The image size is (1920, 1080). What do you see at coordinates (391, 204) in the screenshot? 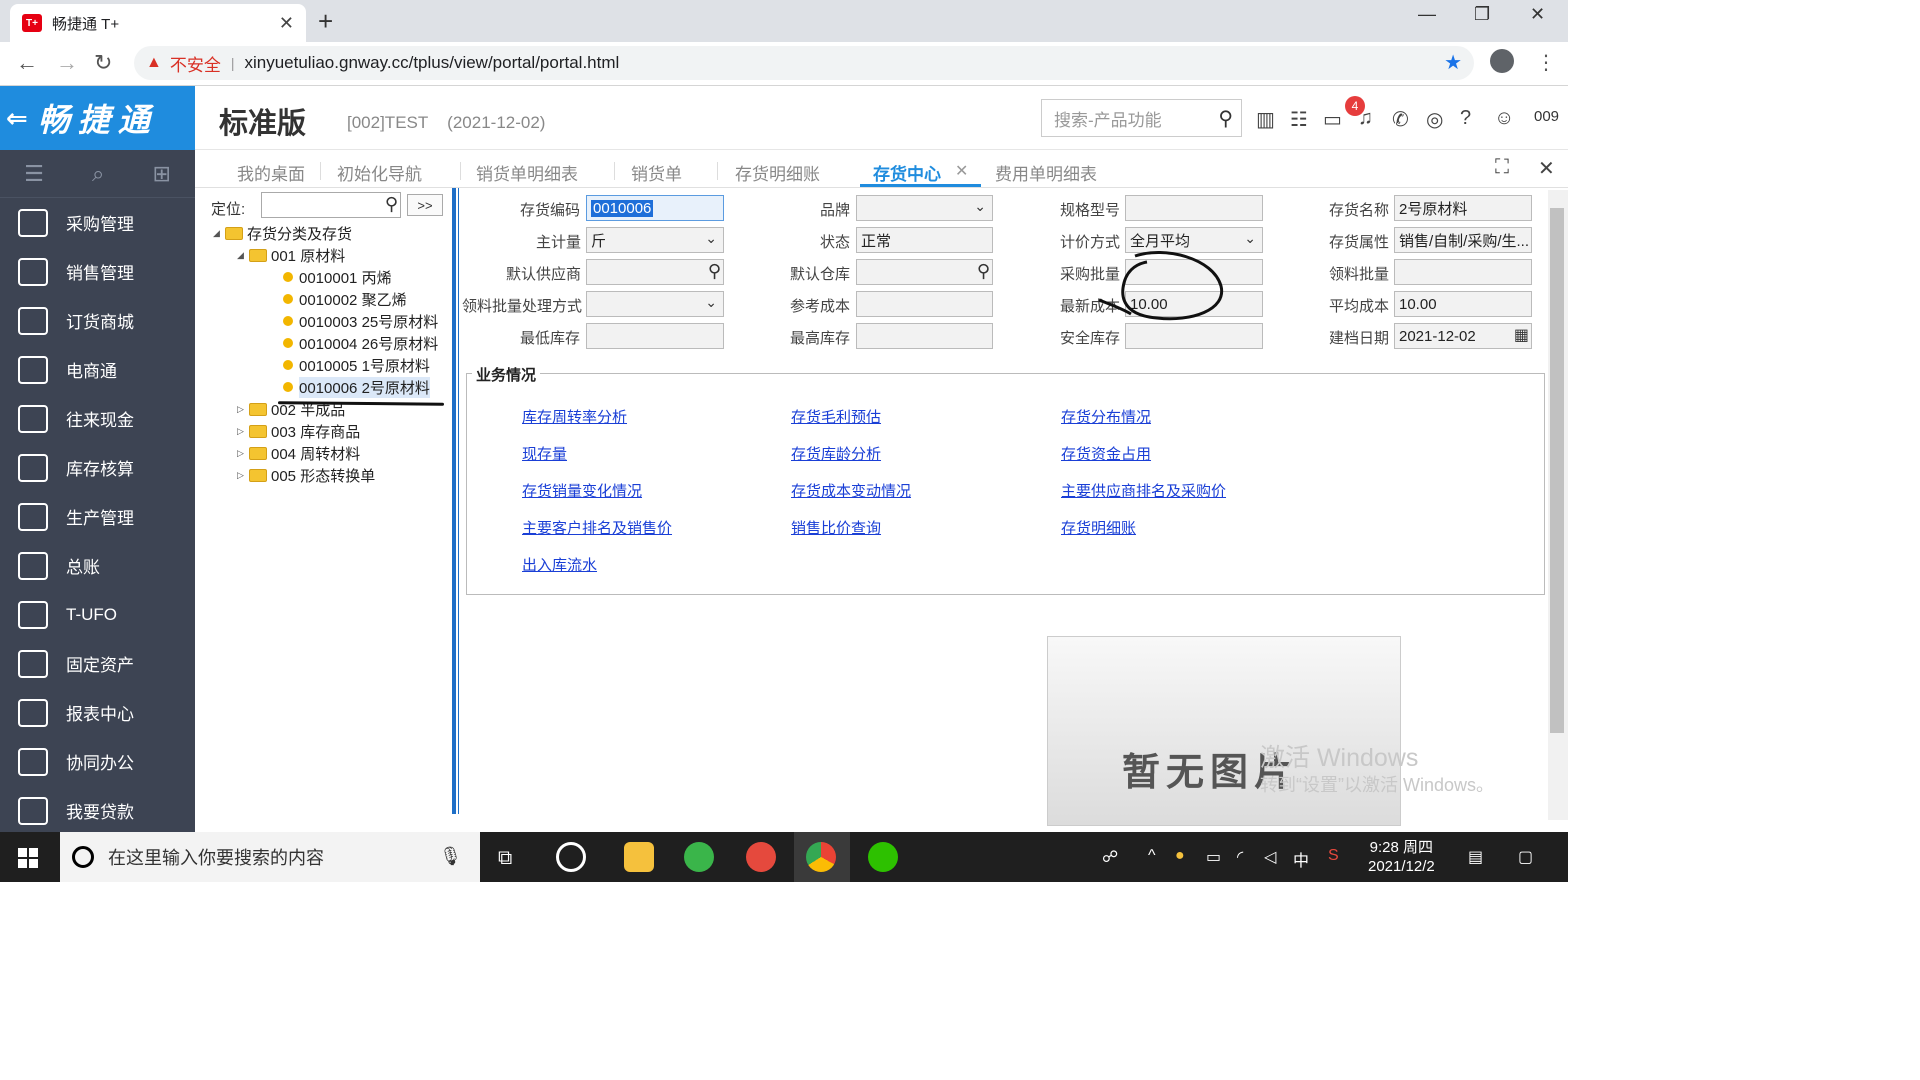
I see `locate-search-icon: ⚲` at bounding box center [391, 204].